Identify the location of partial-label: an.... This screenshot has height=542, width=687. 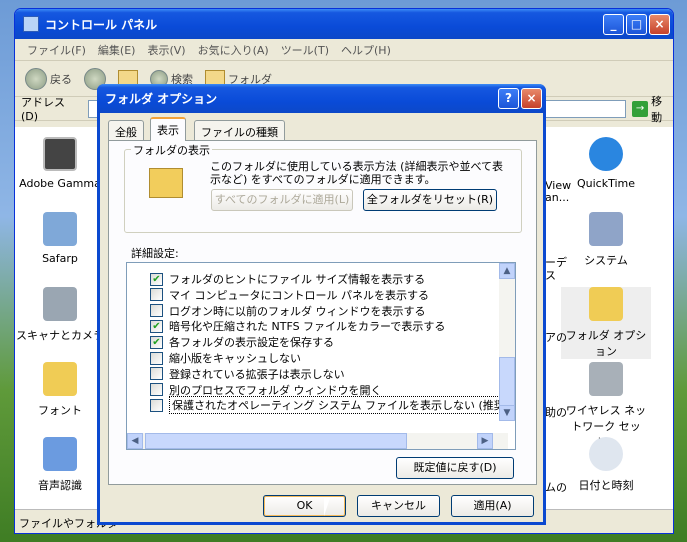
(557, 197).